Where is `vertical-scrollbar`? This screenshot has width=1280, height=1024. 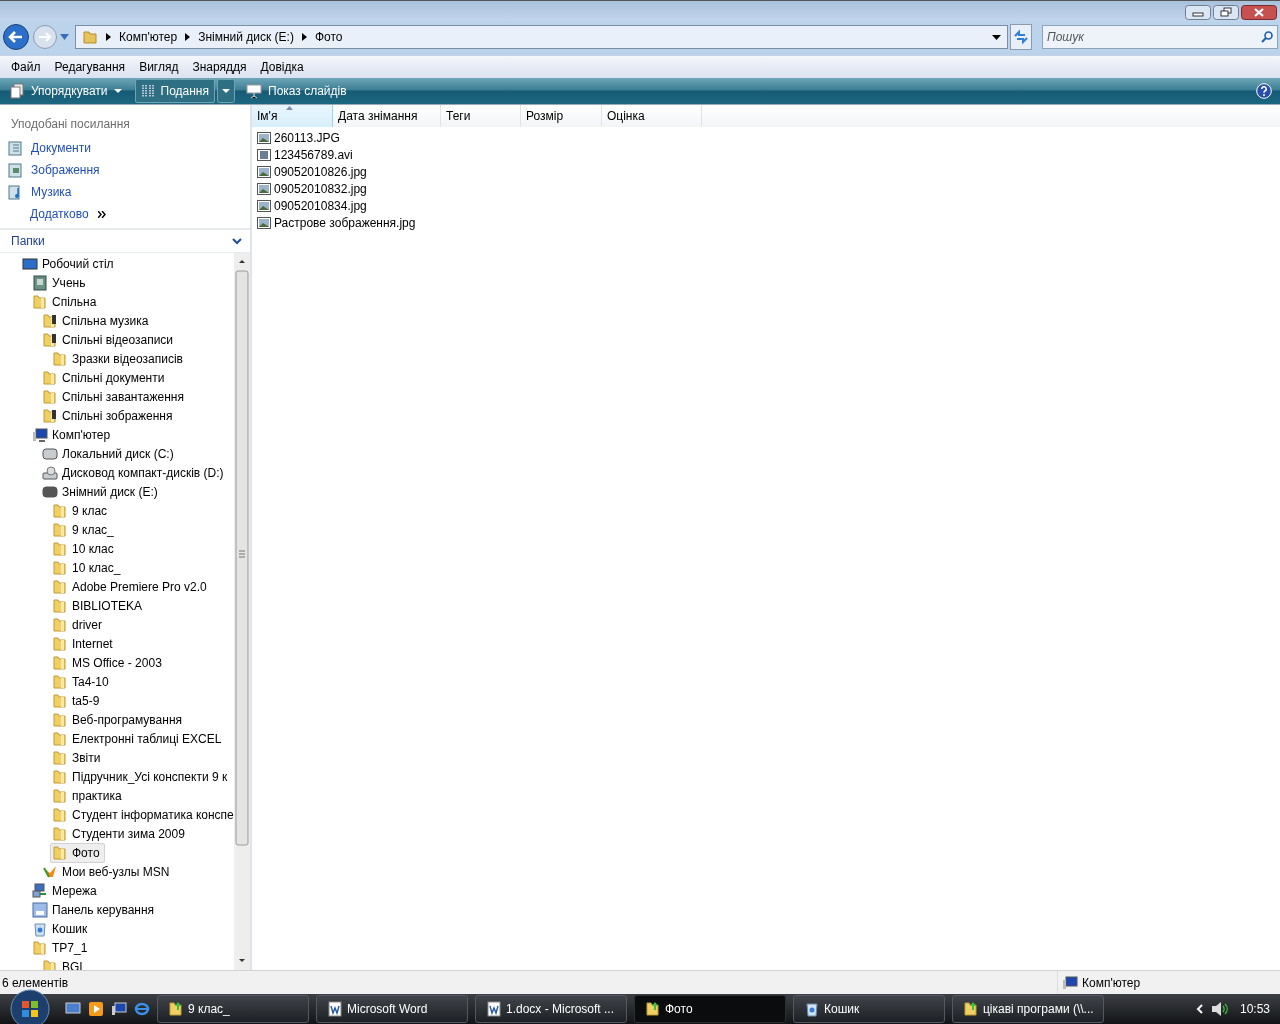
vertical-scrollbar is located at coordinates (242, 611).